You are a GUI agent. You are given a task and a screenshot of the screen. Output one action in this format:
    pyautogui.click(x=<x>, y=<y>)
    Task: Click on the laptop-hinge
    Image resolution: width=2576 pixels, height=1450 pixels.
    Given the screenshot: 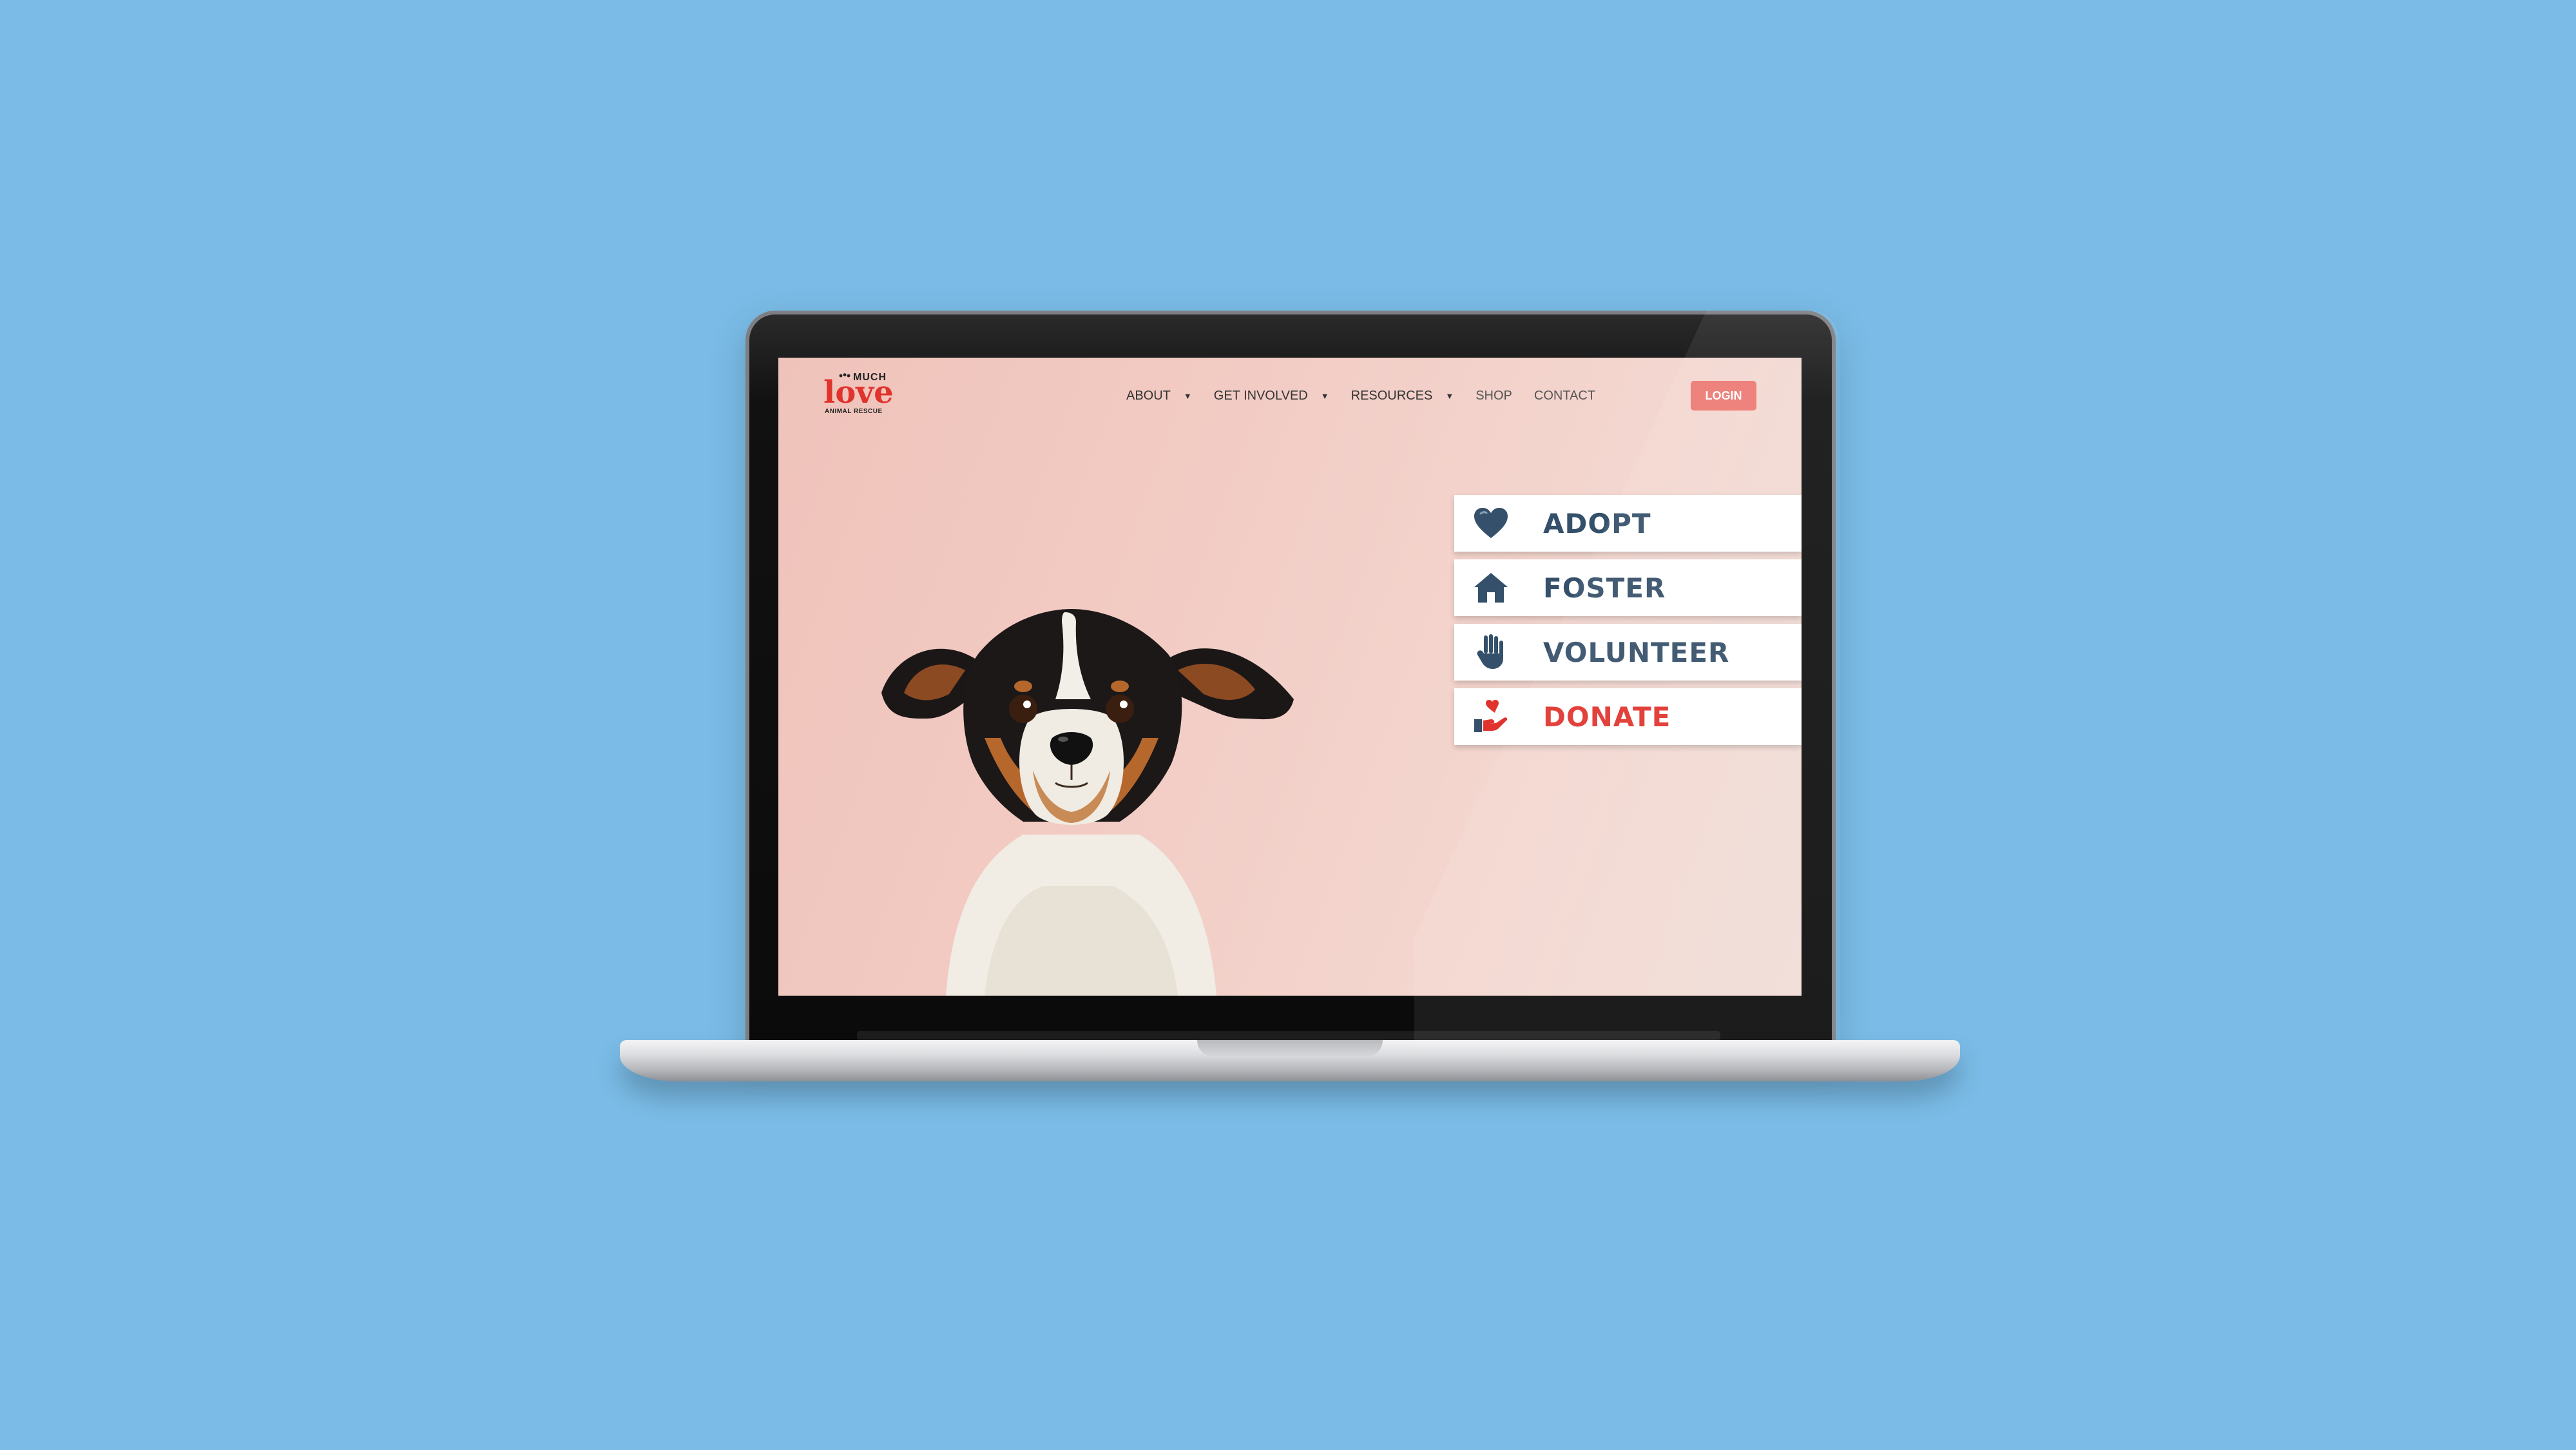 What is the action you would take?
    pyautogui.click(x=1289, y=1035)
    